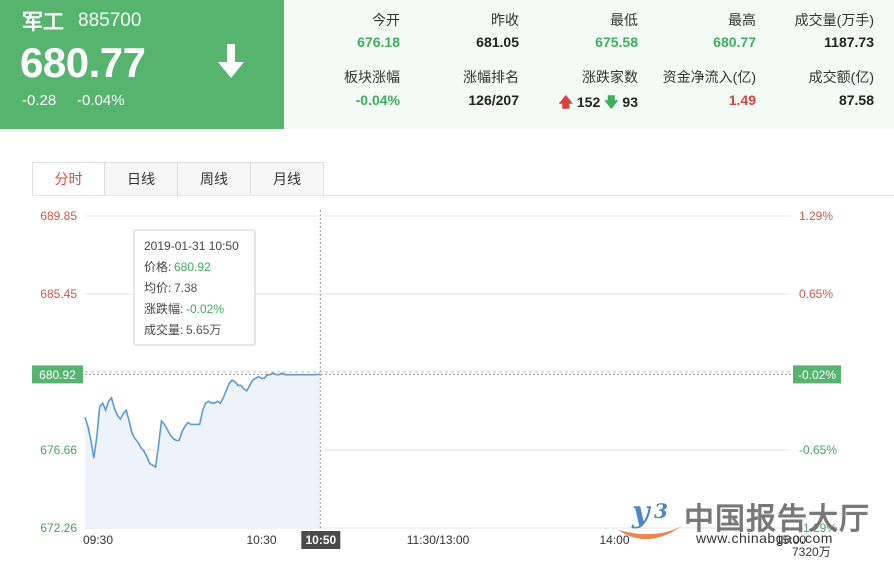 The height and width of the screenshot is (561, 894). Describe the element at coordinates (163, 308) in the screenshot. I see `tooltip-row-label: 涨跌幅:` at that location.